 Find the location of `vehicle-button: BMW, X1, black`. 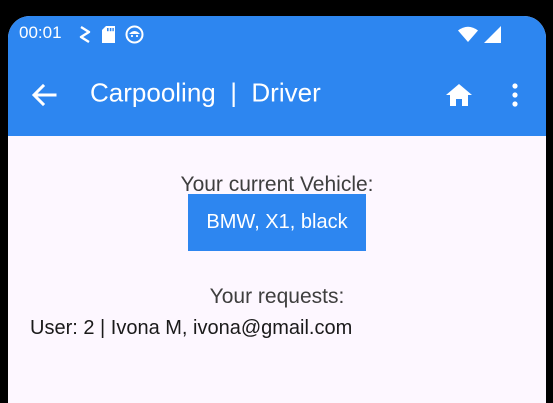

vehicle-button: BMW, X1, black is located at coordinates (277, 222).